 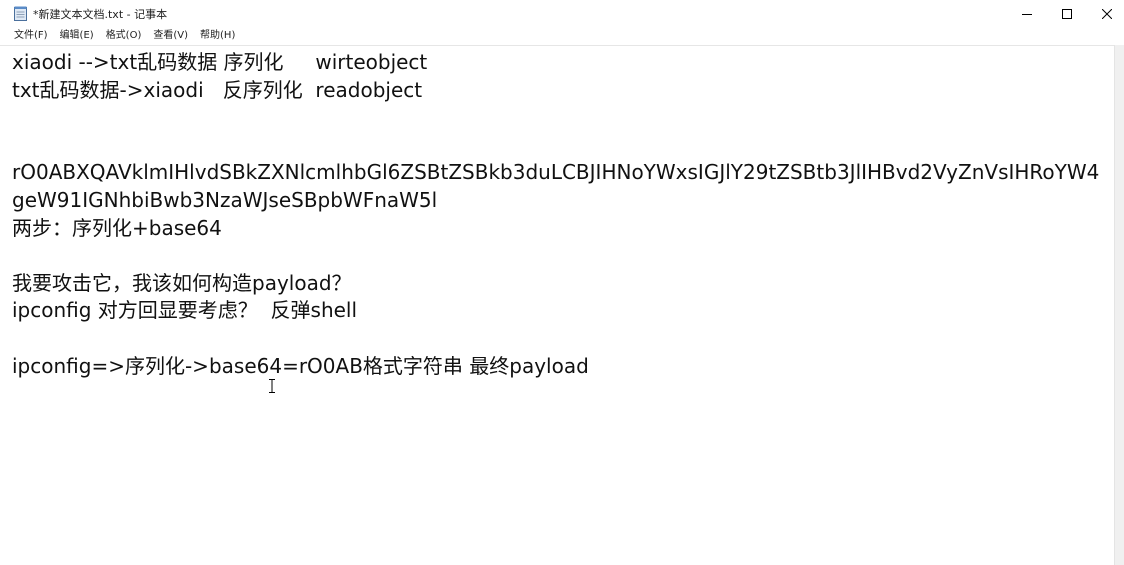 I want to click on vertical-scrollbar, so click(x=1119, y=305).